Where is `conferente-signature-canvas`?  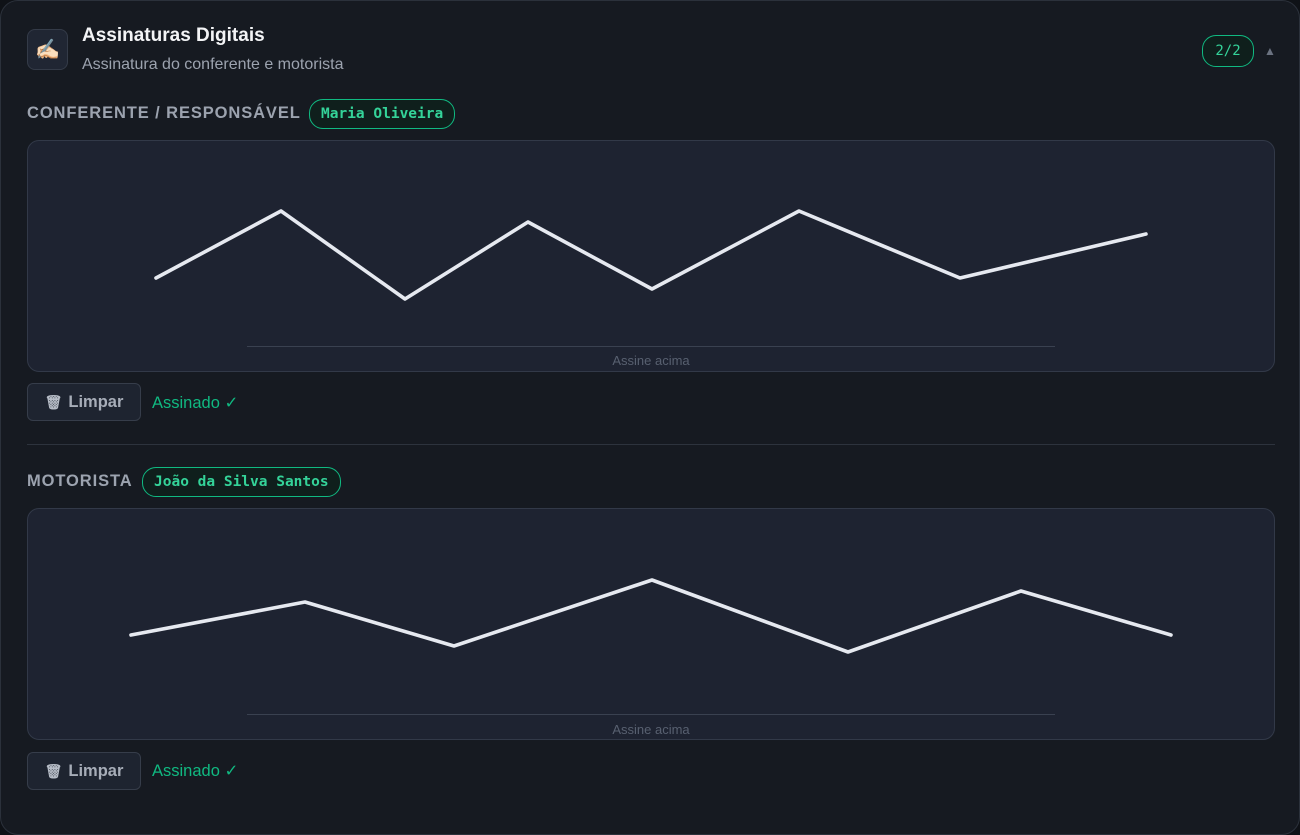 conferente-signature-canvas is located at coordinates (651, 255).